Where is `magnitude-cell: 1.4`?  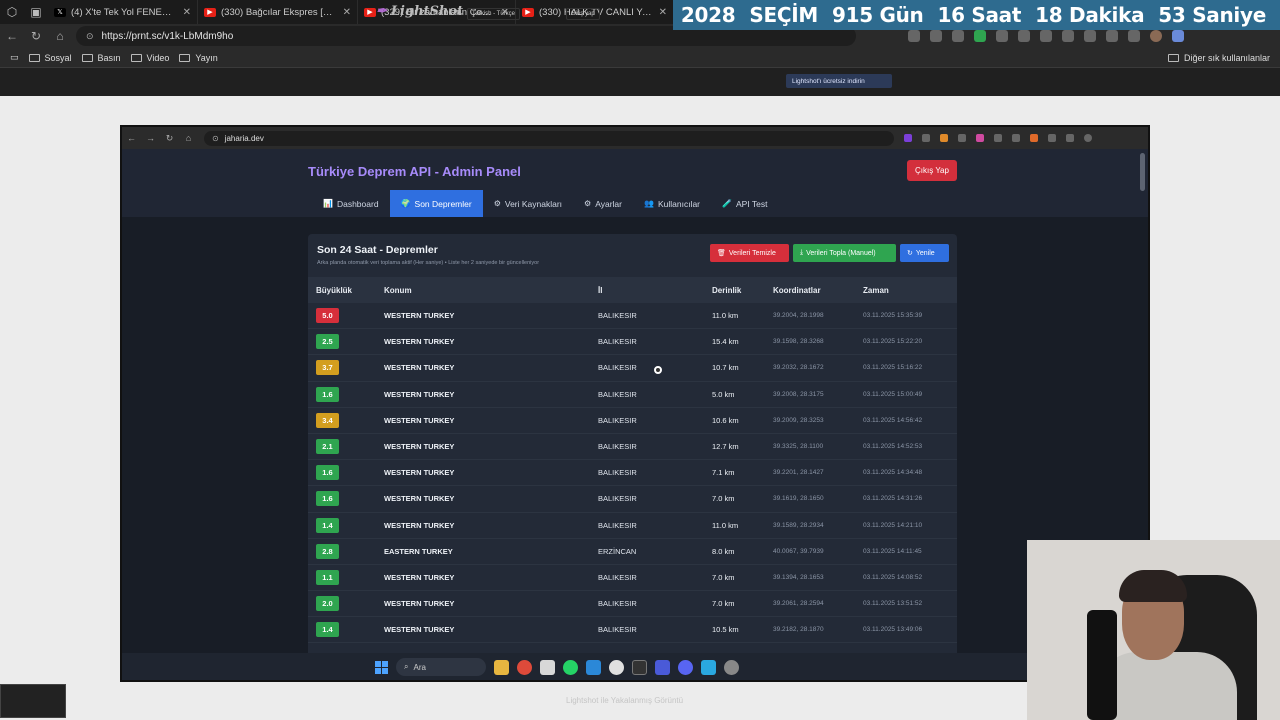 magnitude-cell: 1.4 is located at coordinates (327, 525).